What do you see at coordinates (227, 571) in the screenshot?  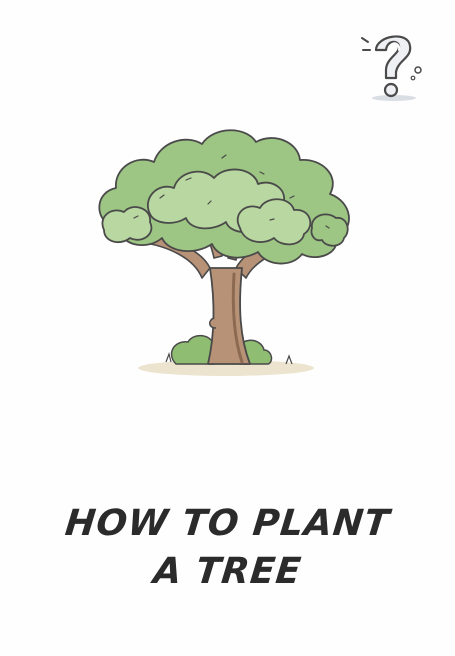 I see `title-line-2: A TREE` at bounding box center [227, 571].